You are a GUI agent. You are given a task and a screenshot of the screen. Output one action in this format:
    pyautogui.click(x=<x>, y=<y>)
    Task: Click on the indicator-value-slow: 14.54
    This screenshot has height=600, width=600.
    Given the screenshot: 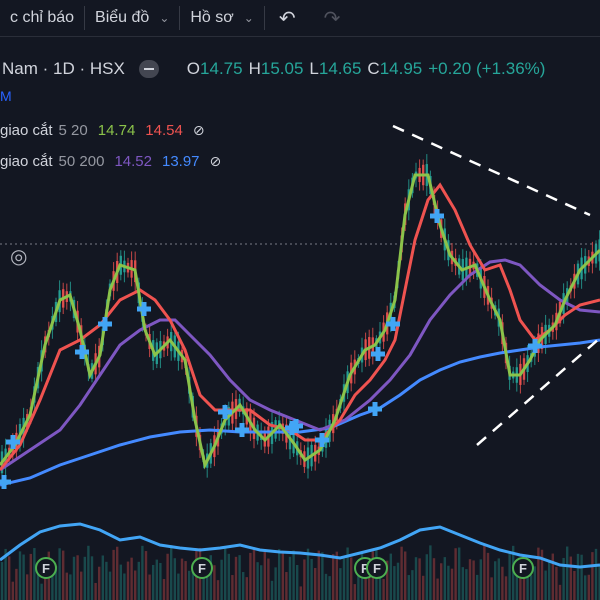 What is the action you would take?
    pyautogui.click(x=164, y=130)
    